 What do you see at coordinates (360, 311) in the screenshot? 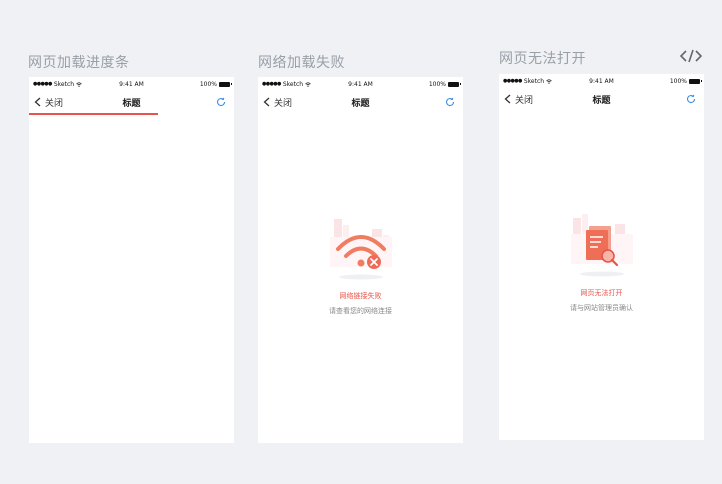
I see `error-subtitle: 请查看您的网络连接` at bounding box center [360, 311].